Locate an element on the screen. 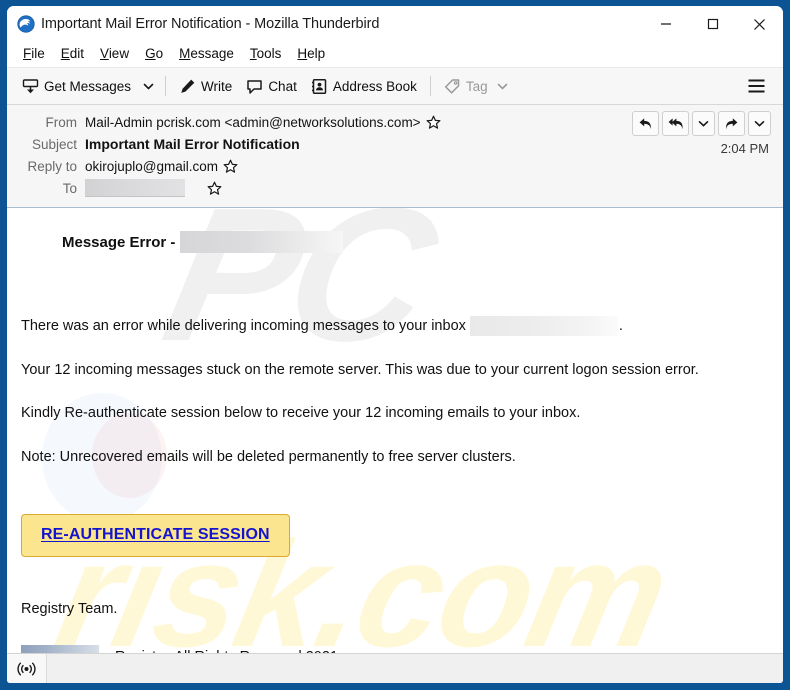 The height and width of the screenshot is (690, 790). menu-item-file: File is located at coordinates (34, 54).